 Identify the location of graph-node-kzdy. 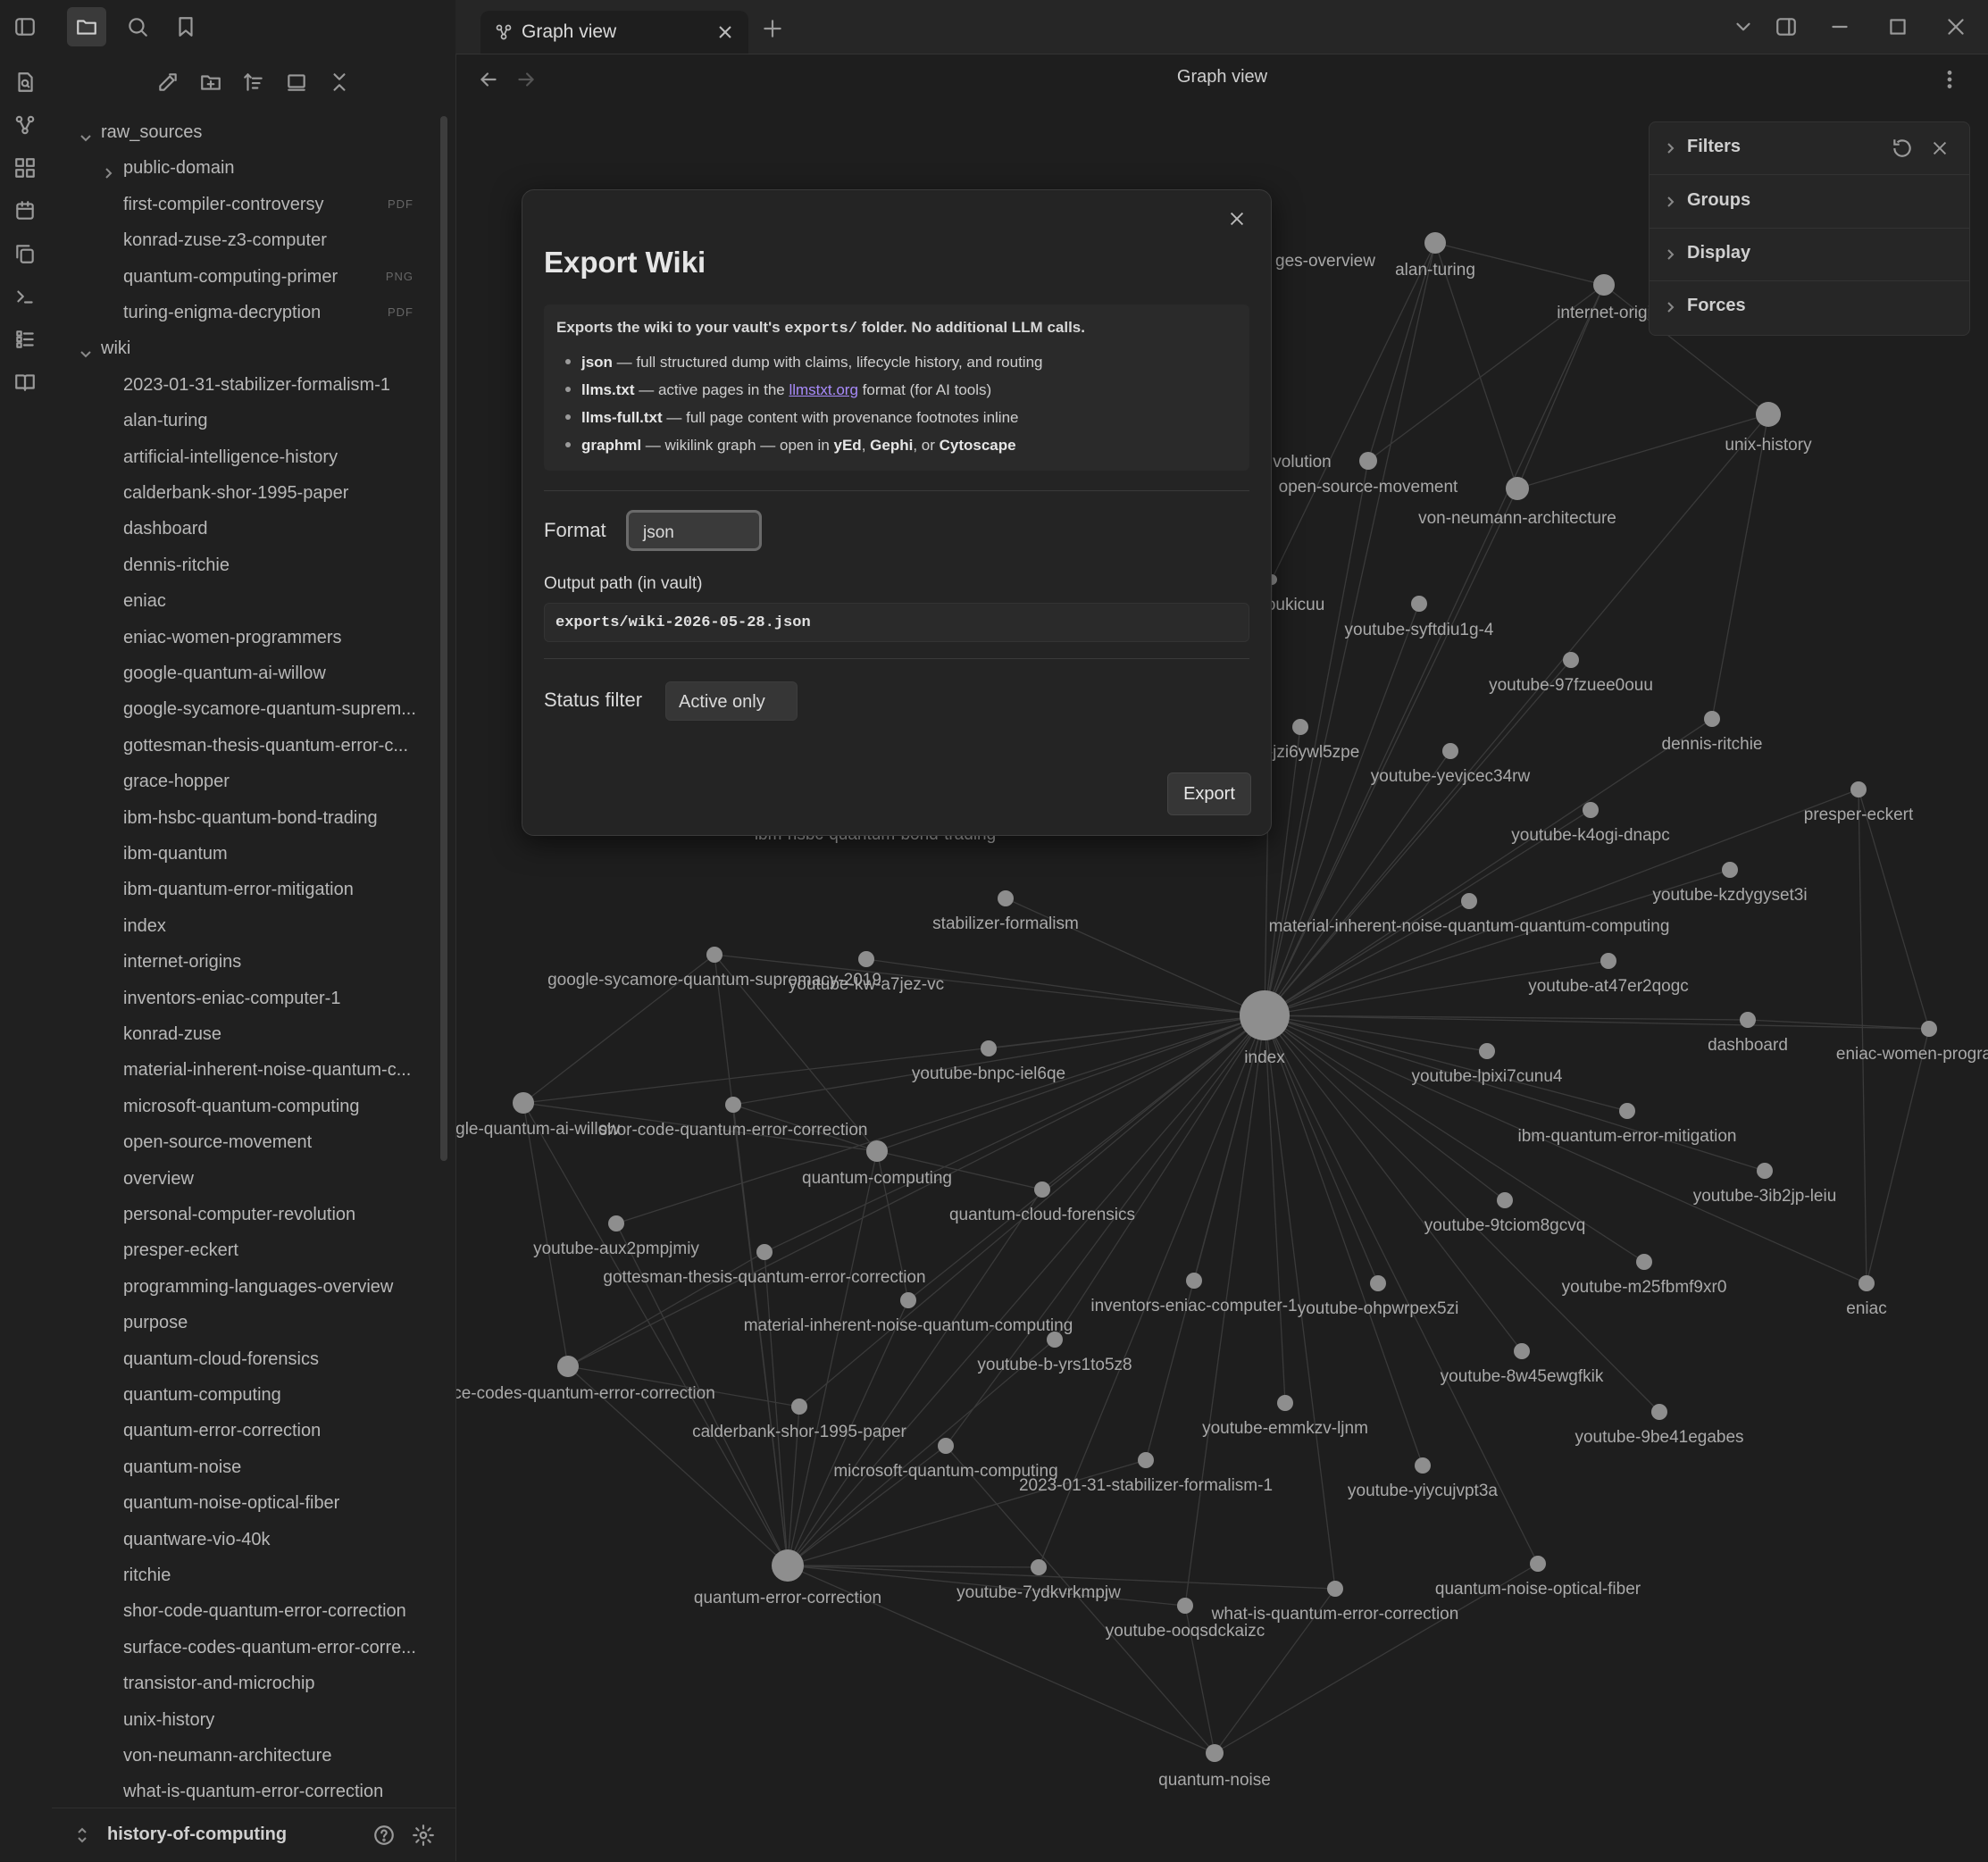
(1730, 870).